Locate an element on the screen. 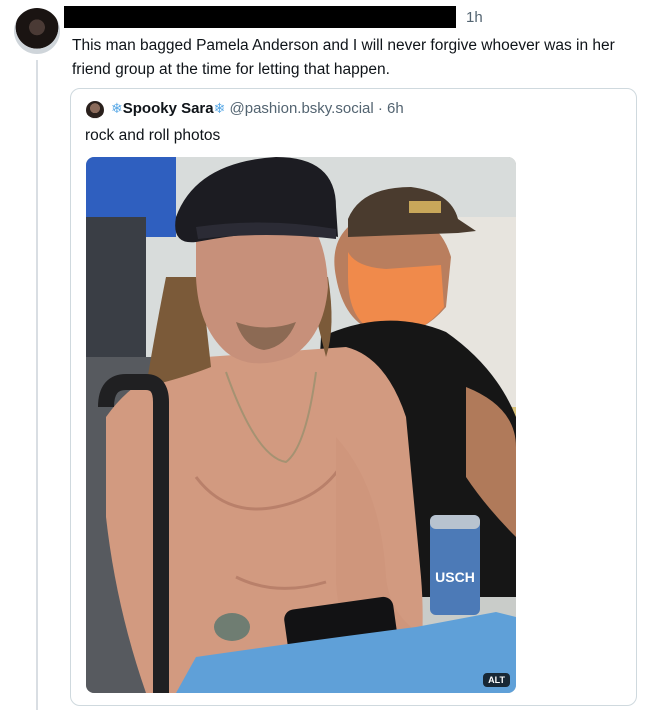 The height and width of the screenshot is (714, 652). quoted-post-header: ❄Spooky Sara❄ @pashion.bsky.social · 6h is located at coordinates (257, 108).